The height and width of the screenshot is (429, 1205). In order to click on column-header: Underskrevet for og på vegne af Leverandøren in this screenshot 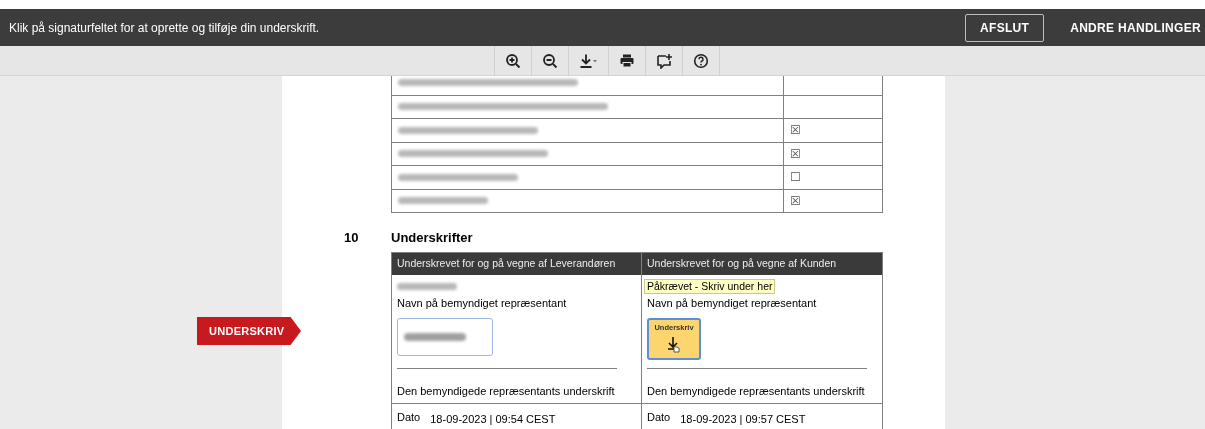, I will do `click(516, 264)`.